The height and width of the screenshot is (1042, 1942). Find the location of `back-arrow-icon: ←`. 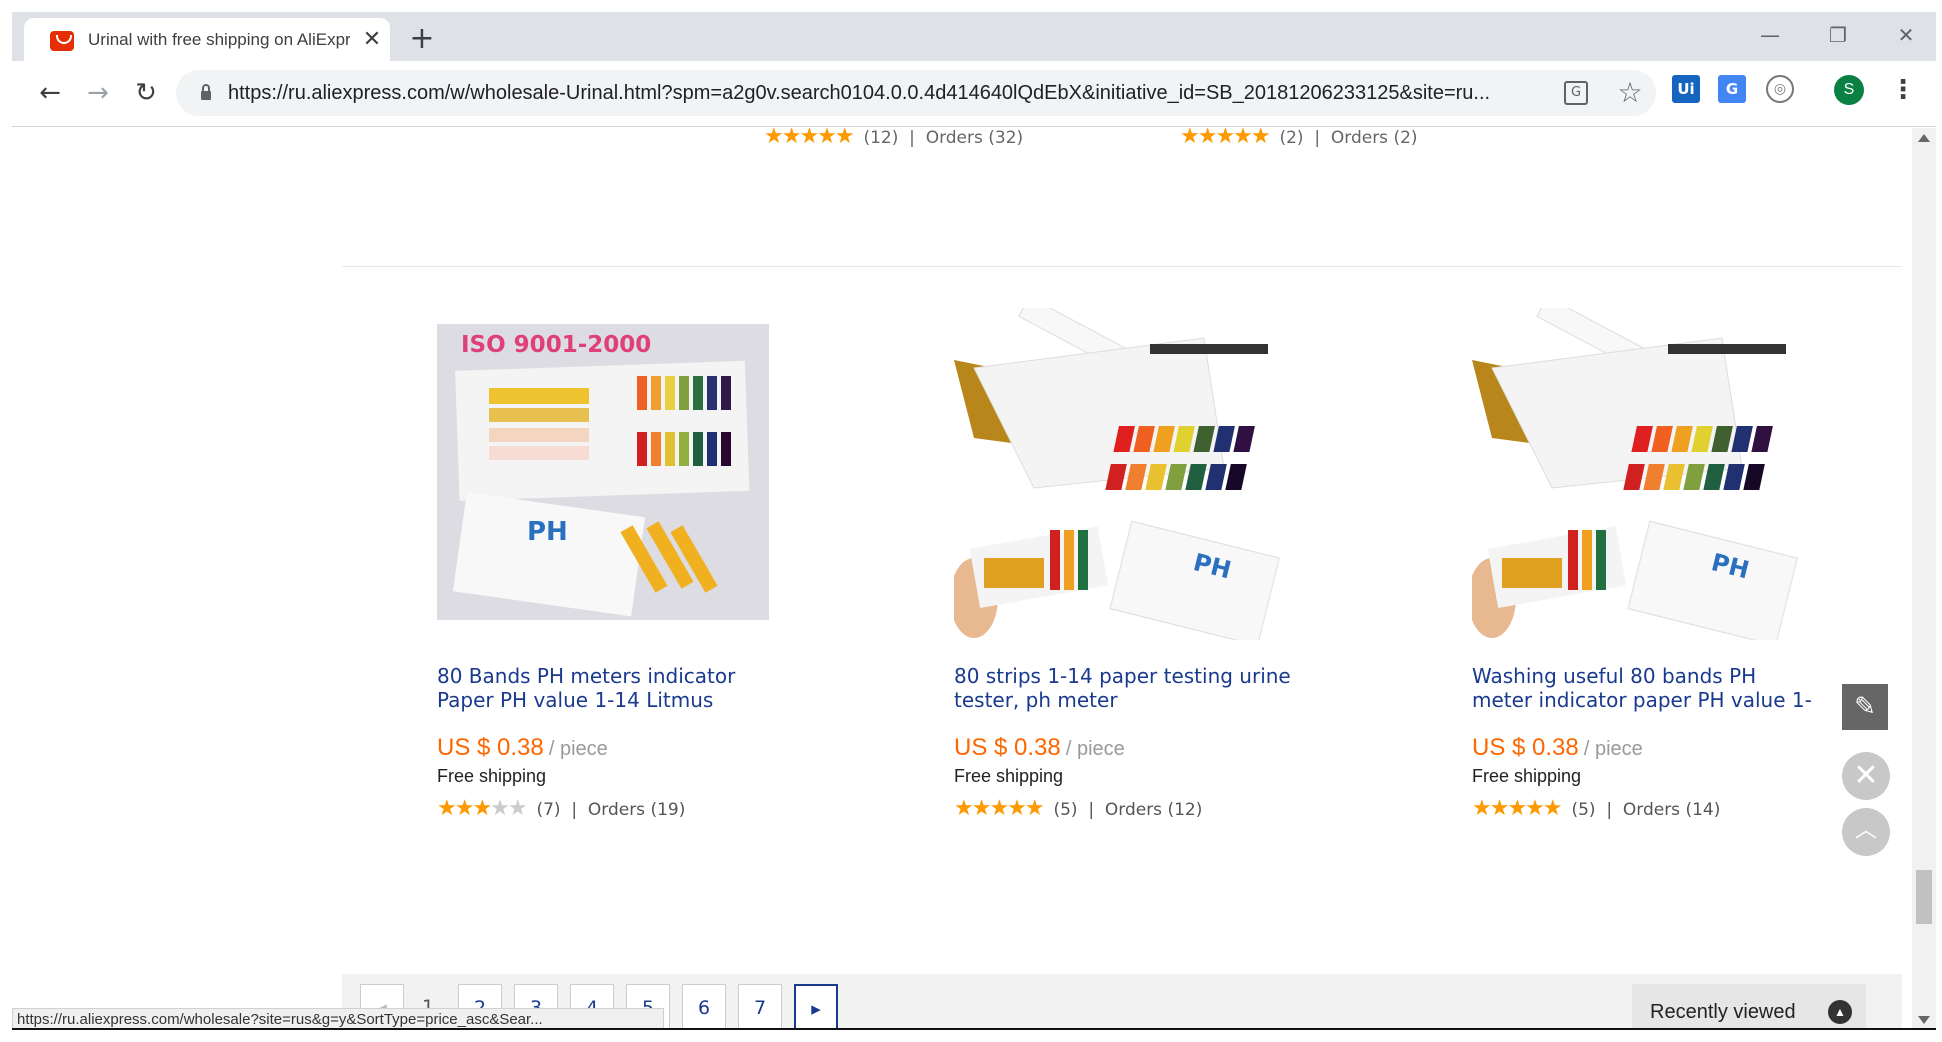

back-arrow-icon: ← is located at coordinates (50, 93).